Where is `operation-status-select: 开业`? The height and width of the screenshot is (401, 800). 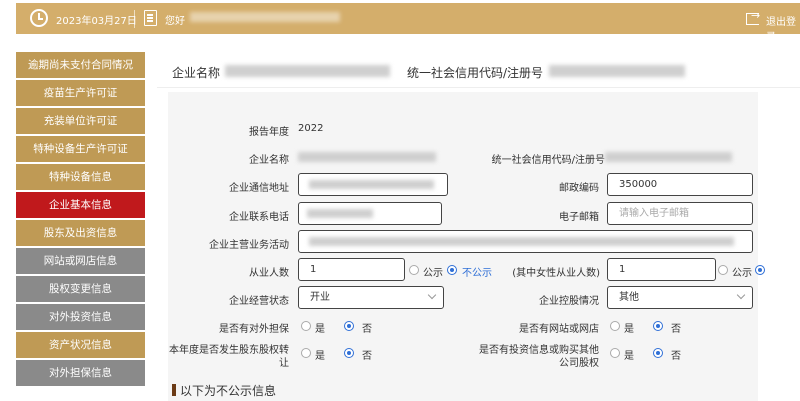
operation-status-select: 开业 is located at coordinates (371, 297).